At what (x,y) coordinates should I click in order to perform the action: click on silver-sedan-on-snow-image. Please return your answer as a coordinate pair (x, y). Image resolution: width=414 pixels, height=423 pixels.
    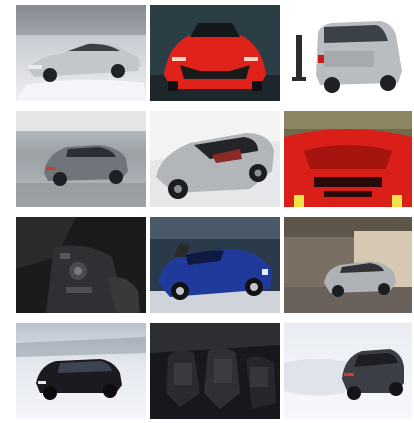
    Looking at the image, I should click on (81, 53).